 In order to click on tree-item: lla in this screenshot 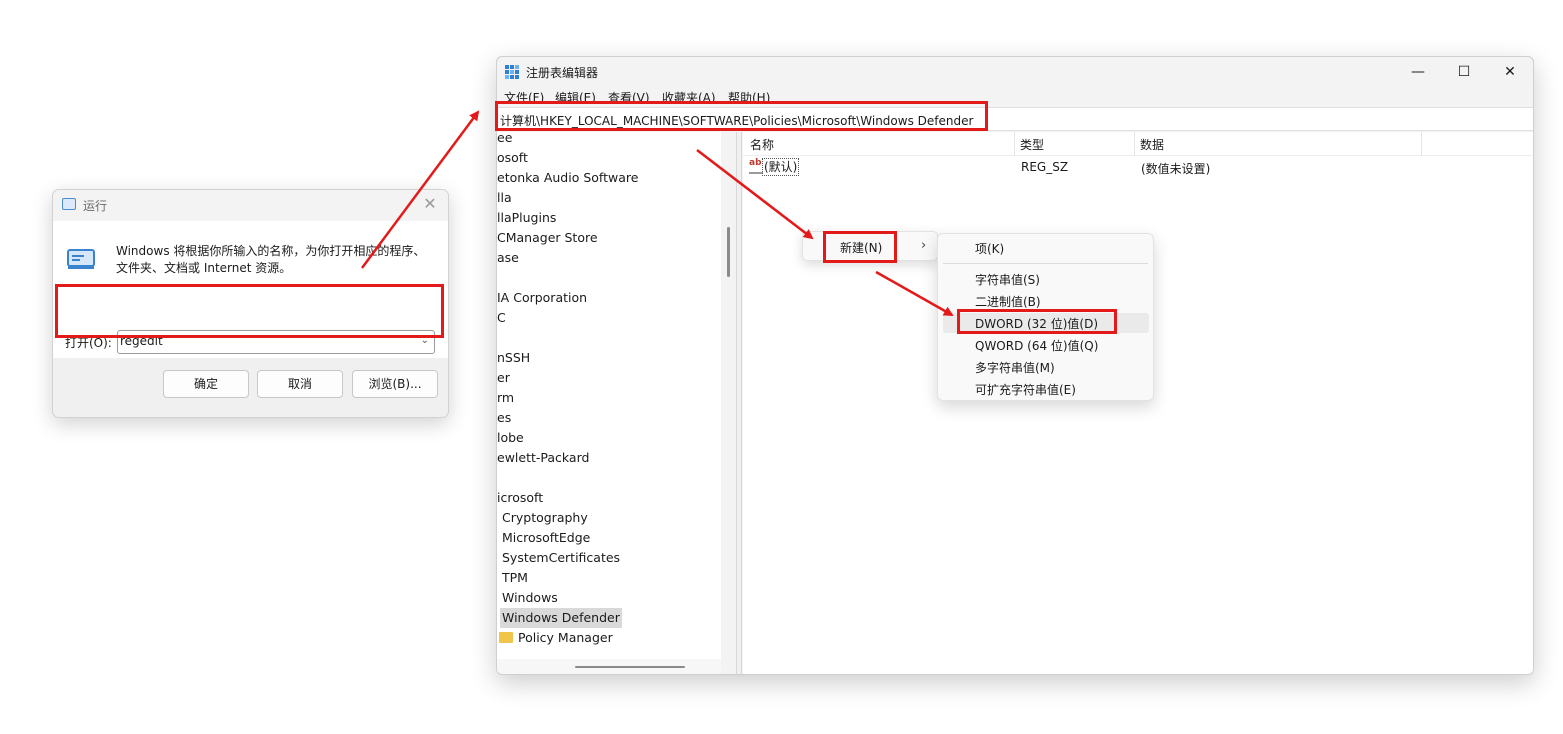, I will do `click(504, 198)`.